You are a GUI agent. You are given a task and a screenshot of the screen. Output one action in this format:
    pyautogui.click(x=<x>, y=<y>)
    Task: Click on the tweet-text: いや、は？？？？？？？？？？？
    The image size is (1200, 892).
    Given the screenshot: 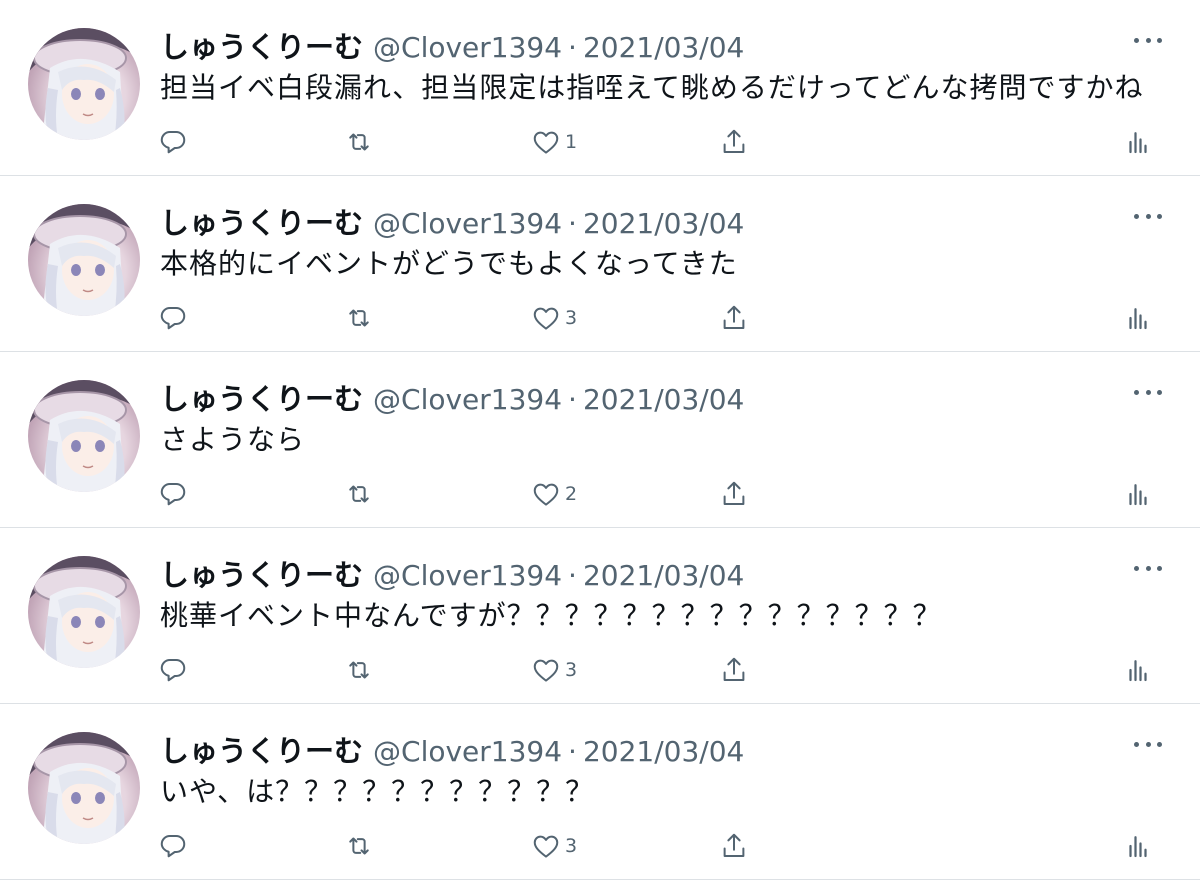 What is the action you would take?
    pyautogui.click(x=377, y=791)
    